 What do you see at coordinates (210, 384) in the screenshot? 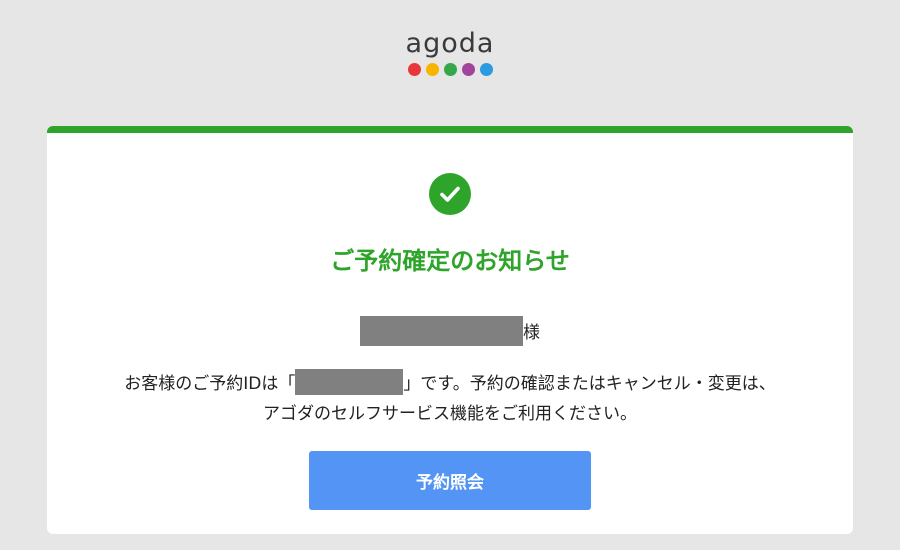
I see `message-prefix: お客様のご予約IDは「` at bounding box center [210, 384].